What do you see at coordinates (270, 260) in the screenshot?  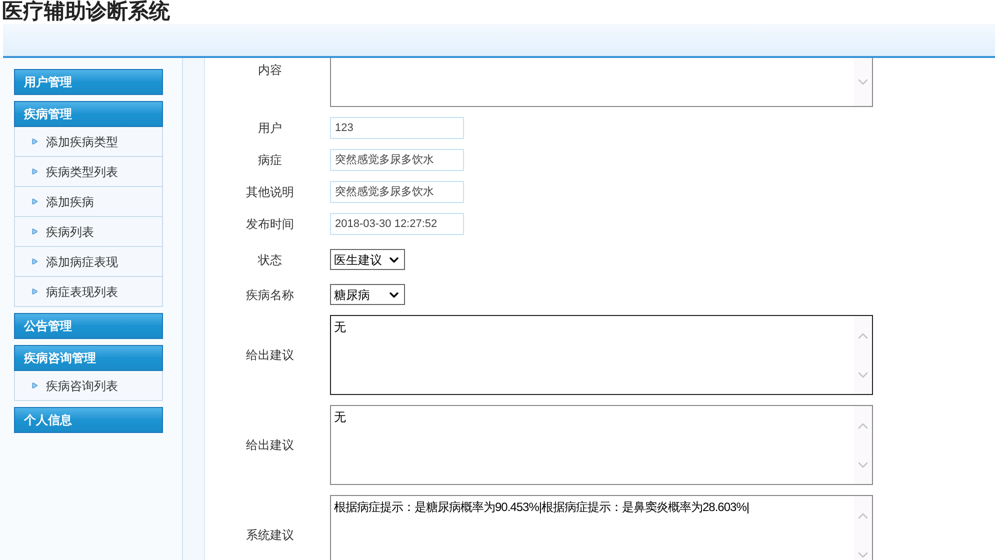 I see `field-label: 状态` at bounding box center [270, 260].